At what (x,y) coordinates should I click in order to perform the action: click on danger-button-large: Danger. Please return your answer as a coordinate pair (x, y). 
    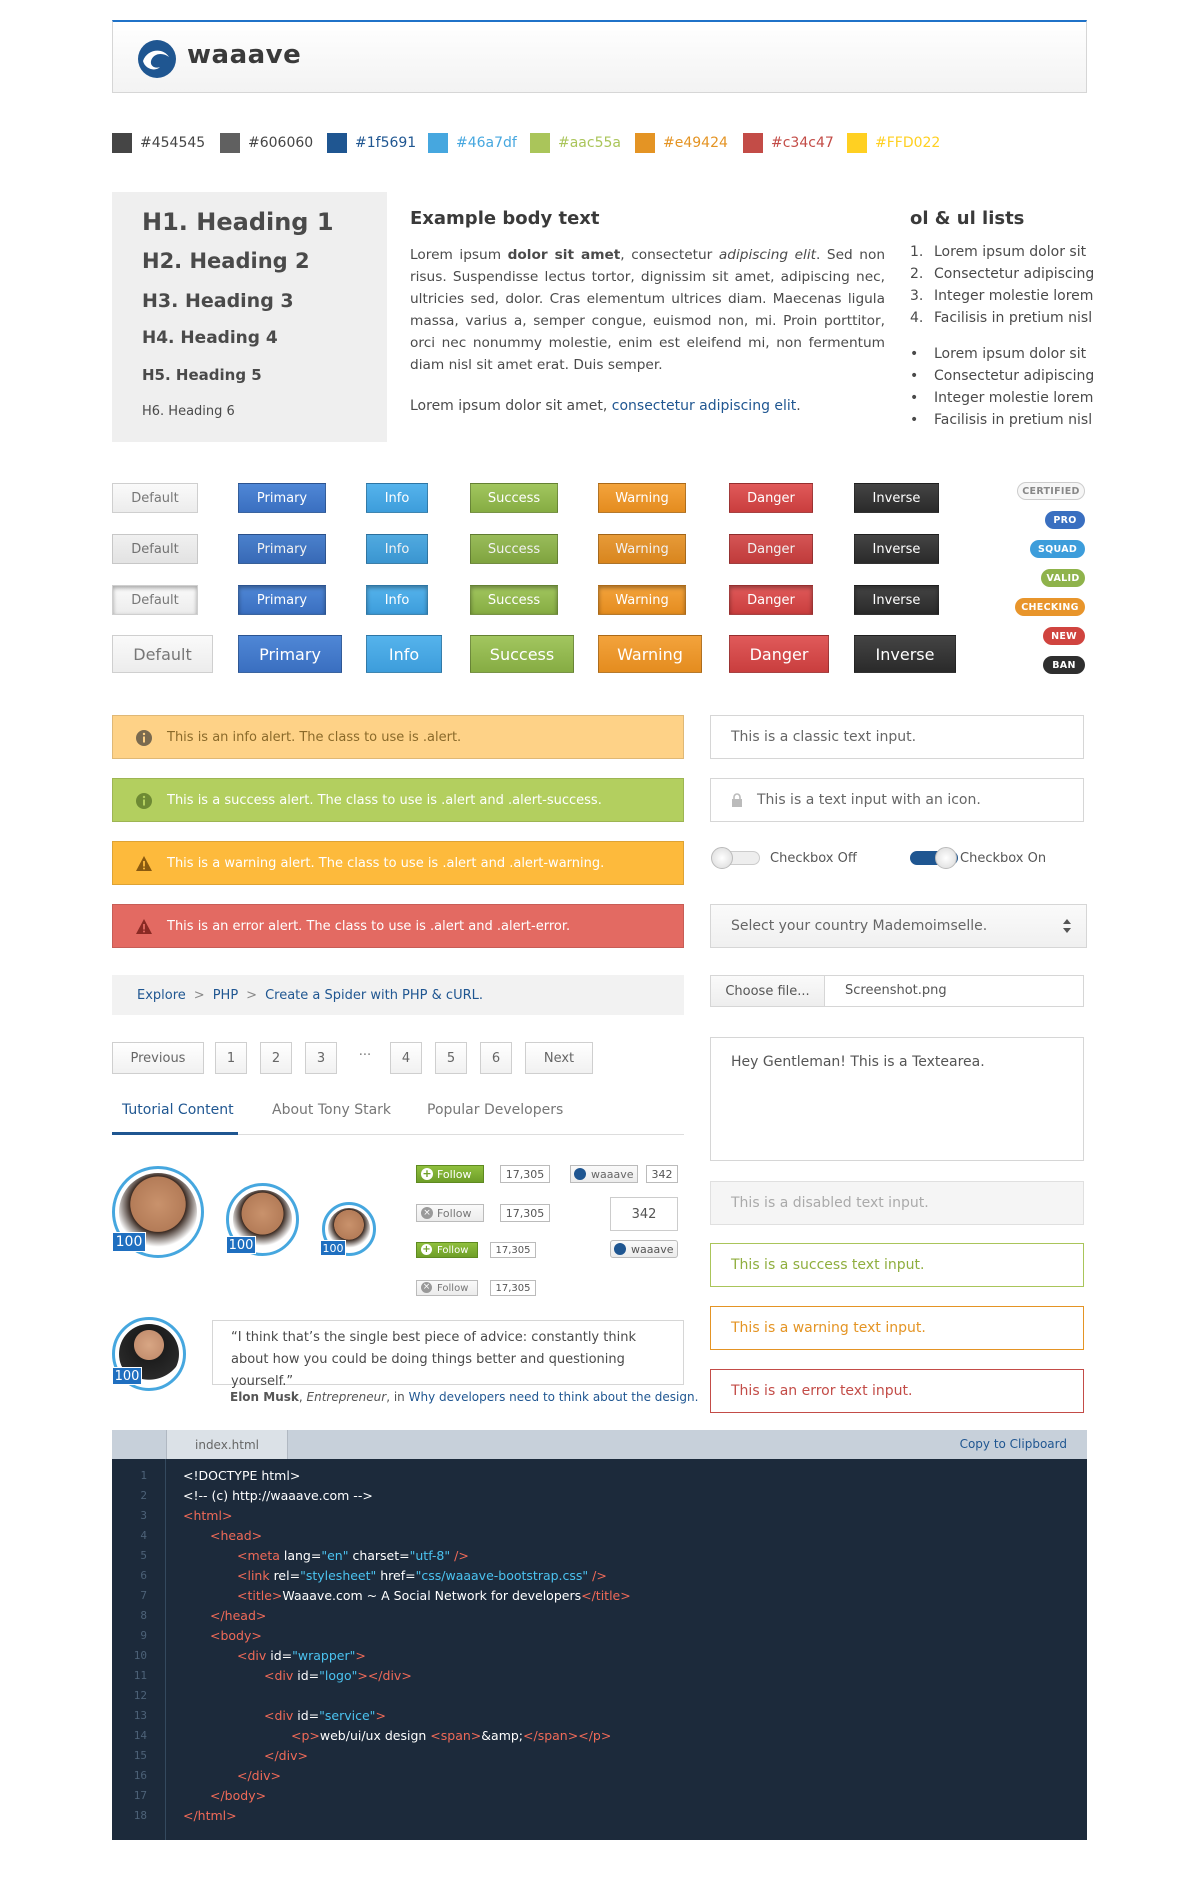
    Looking at the image, I should click on (779, 654).